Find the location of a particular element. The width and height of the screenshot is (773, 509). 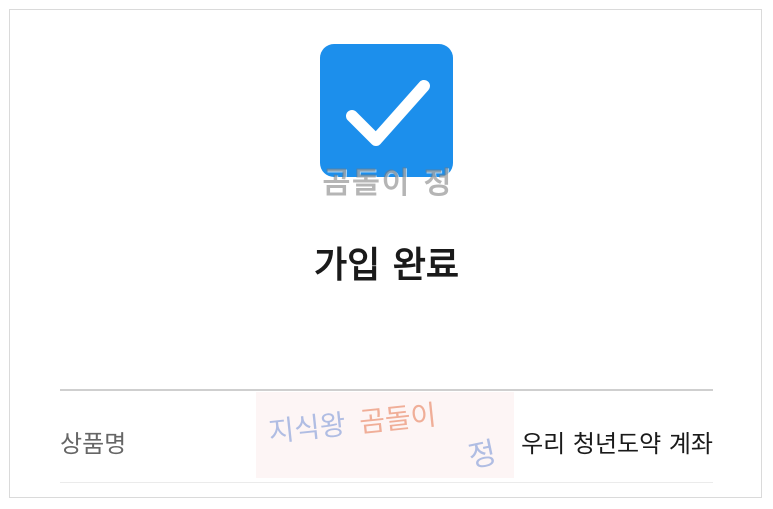

product-name-value: 우리 청년도약 계좌 is located at coordinates (617, 444).